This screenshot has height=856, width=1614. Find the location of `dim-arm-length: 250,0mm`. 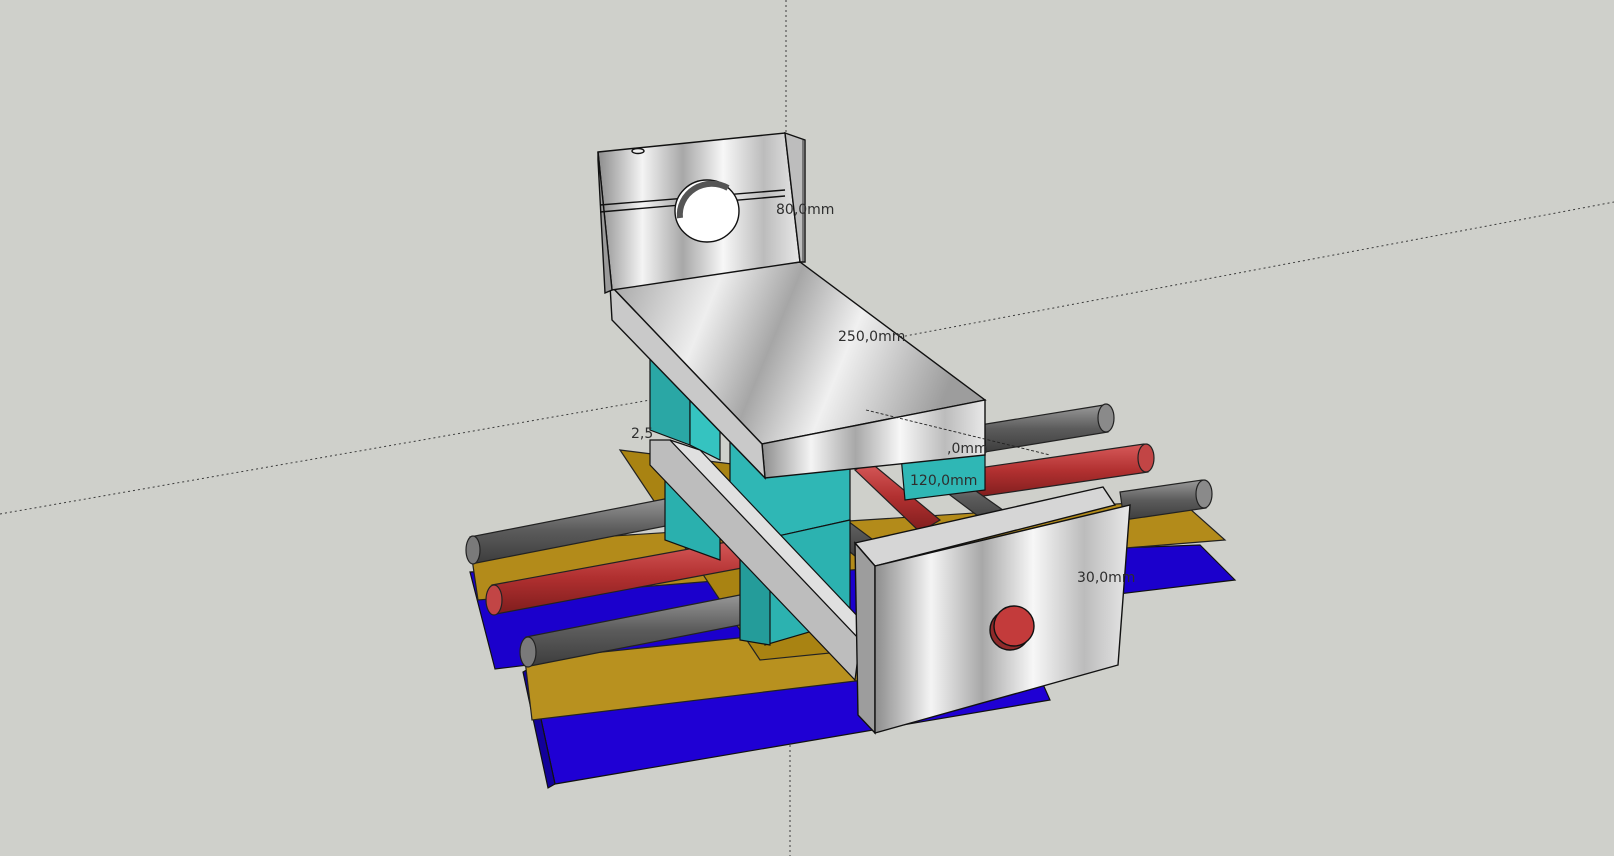

dim-arm-length: 250,0mm is located at coordinates (871, 337).